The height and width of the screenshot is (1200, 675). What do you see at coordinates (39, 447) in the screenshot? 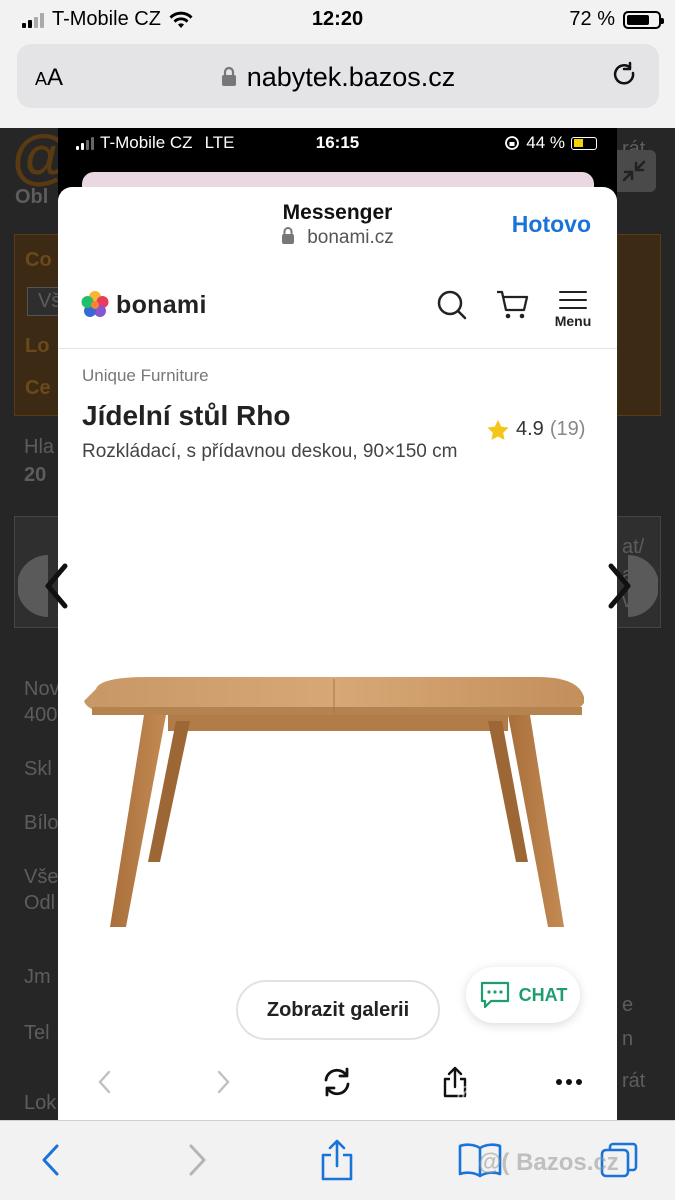
I see `bg-text: Hla` at bounding box center [39, 447].